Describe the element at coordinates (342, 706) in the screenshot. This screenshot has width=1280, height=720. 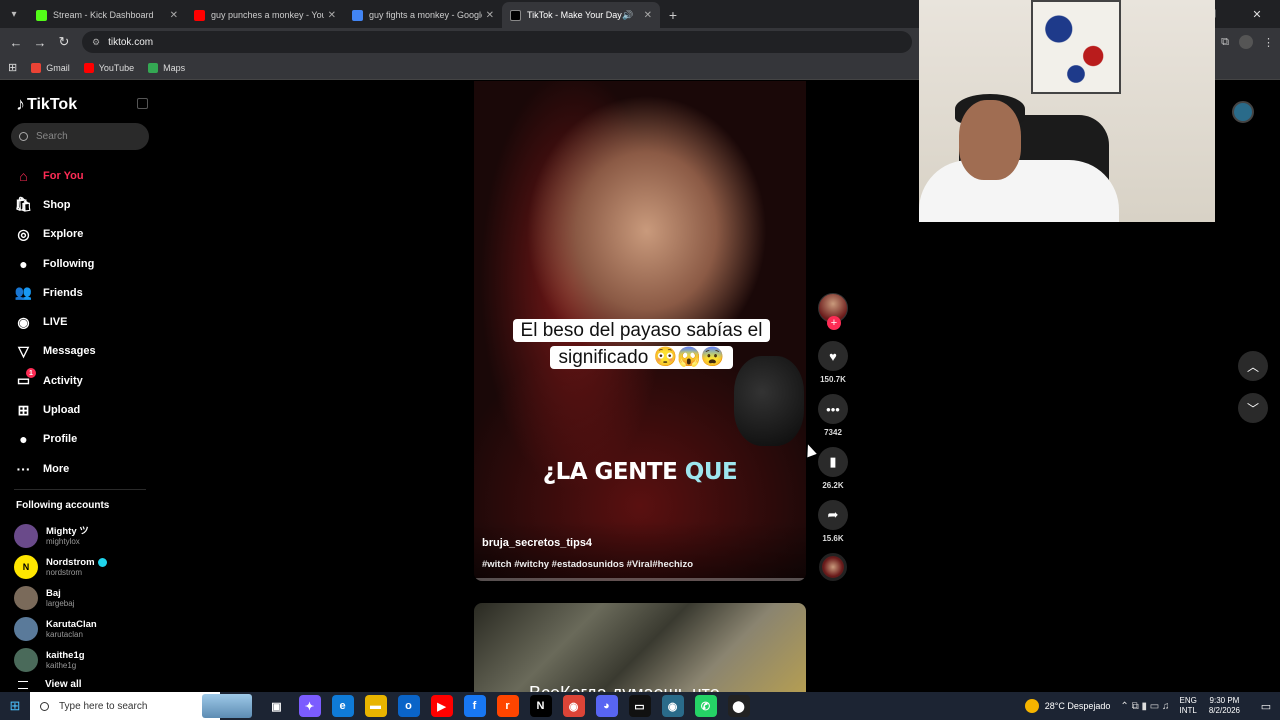
I see `edge-icon: e` at that location.